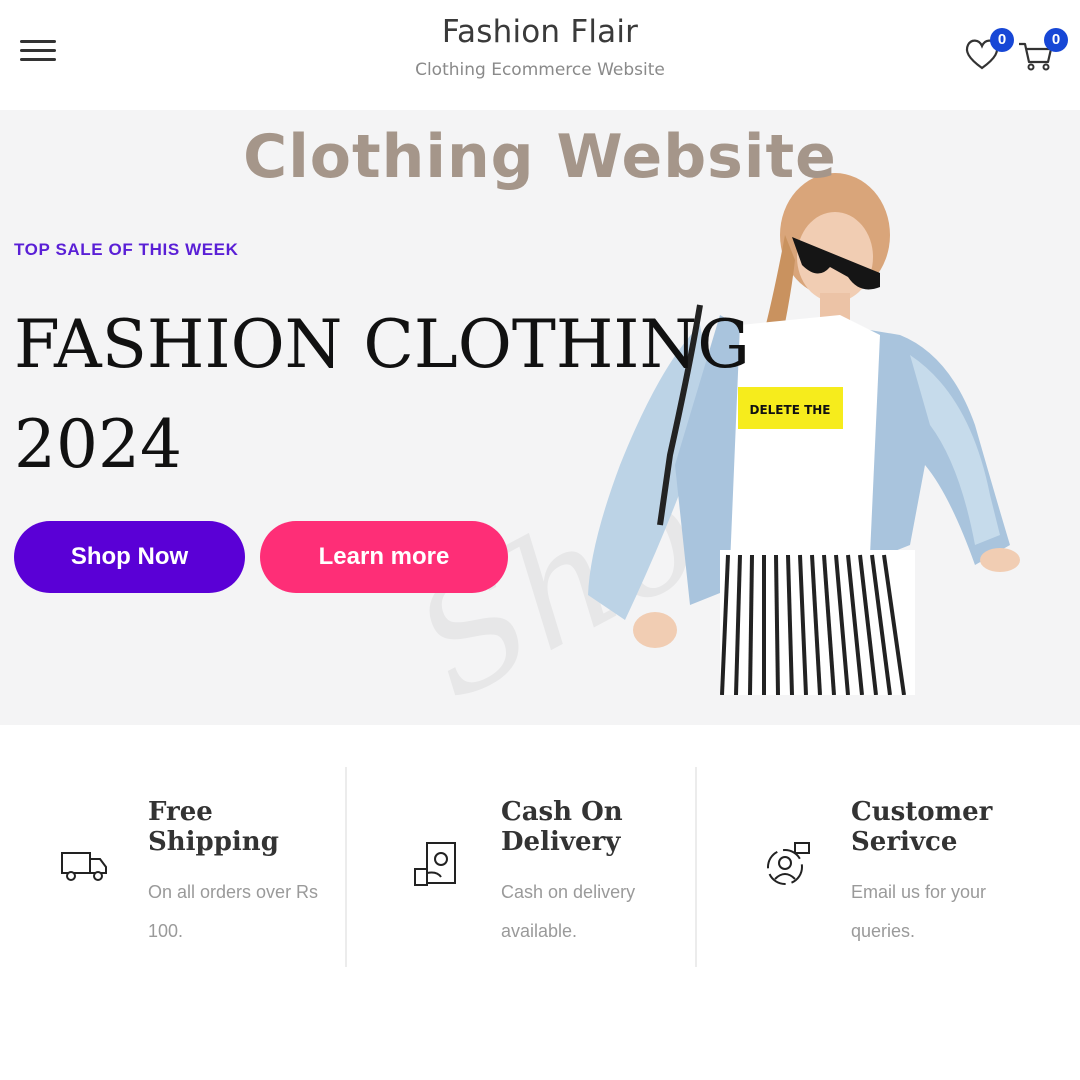  What do you see at coordinates (562, 827) in the screenshot?
I see `feature-title: Cash On Delivery` at bounding box center [562, 827].